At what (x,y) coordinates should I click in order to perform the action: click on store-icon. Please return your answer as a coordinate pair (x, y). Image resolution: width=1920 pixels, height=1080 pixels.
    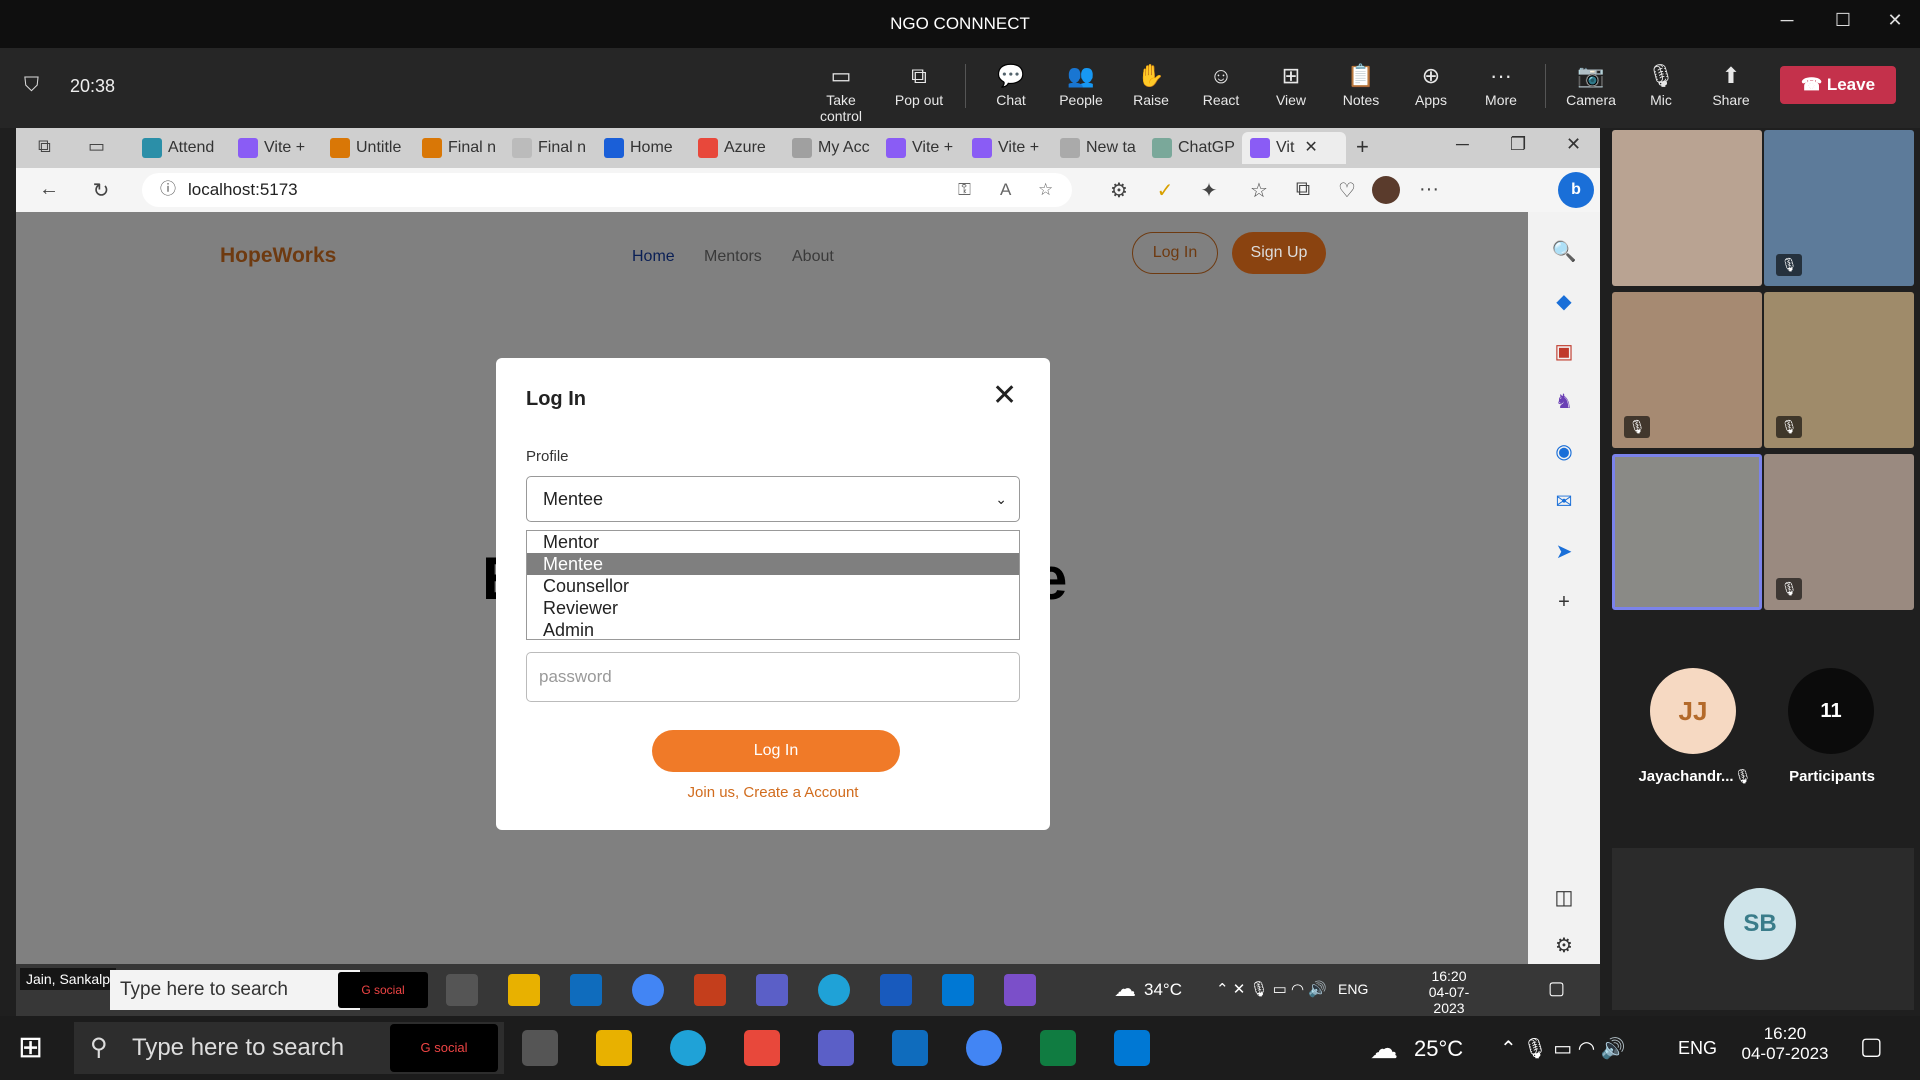
    Looking at the image, I should click on (762, 1048).